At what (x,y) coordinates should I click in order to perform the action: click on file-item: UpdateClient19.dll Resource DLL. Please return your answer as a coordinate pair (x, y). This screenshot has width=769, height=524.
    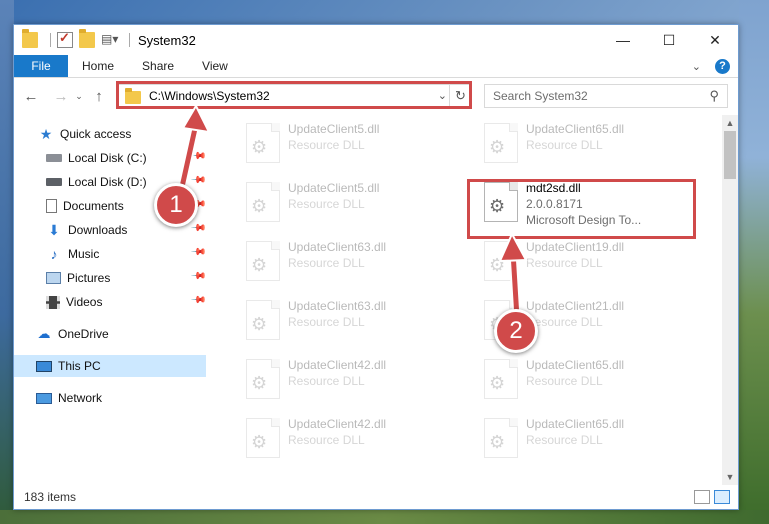
    Looking at the image, I should click on (577, 262).